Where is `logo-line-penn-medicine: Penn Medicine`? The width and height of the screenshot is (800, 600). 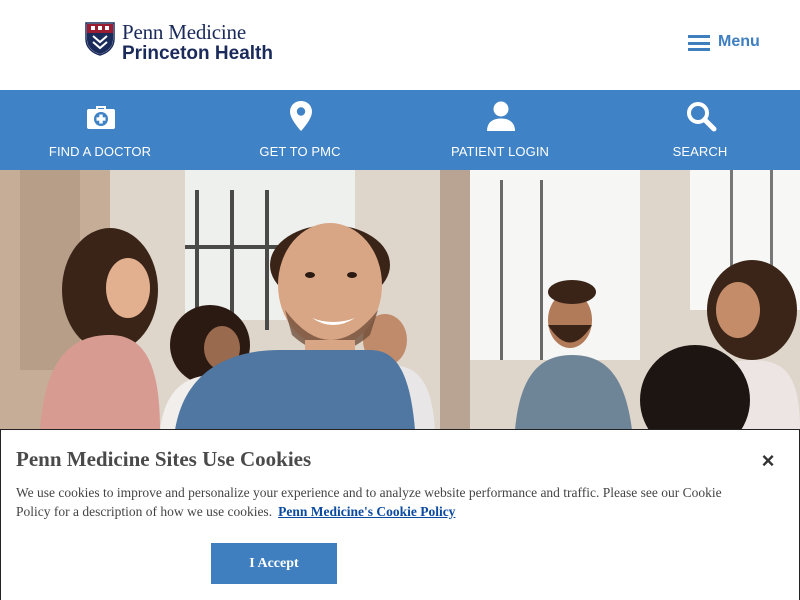 logo-line-penn-medicine: Penn Medicine is located at coordinates (184, 32).